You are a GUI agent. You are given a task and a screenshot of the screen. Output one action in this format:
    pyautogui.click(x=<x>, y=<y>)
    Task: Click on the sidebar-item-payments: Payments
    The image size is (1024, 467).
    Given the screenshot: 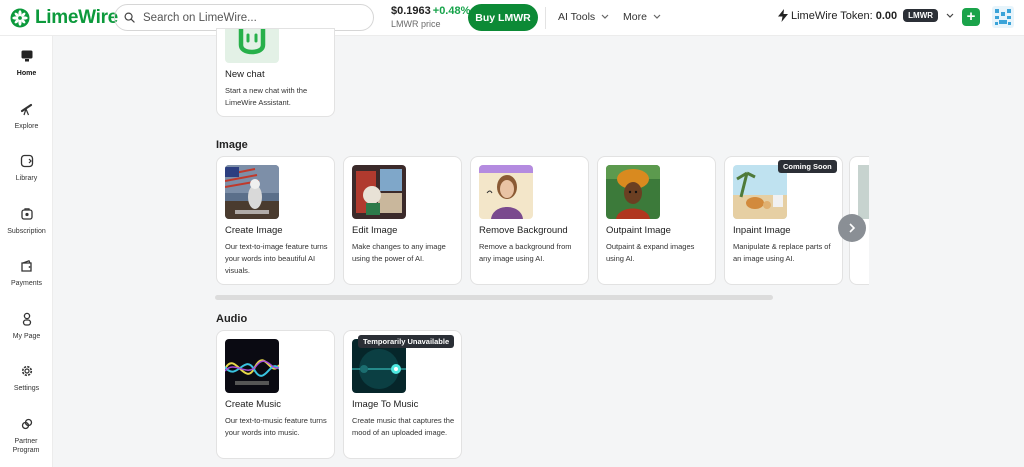 What is the action you would take?
    pyautogui.click(x=26, y=272)
    